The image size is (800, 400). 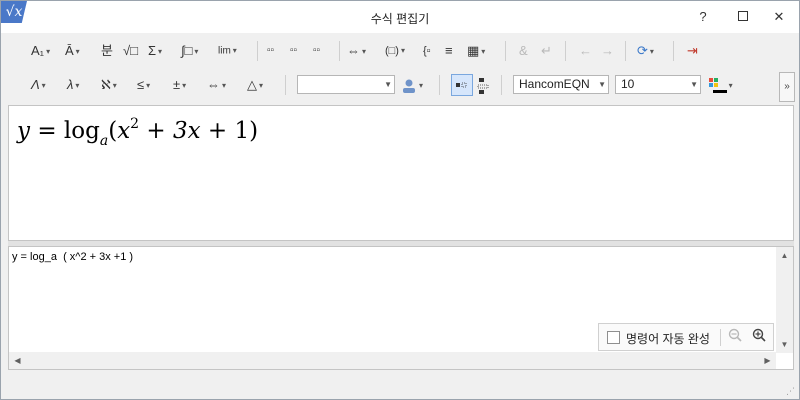 I want to click on exit-button: ⇥, so click(x=692, y=51).